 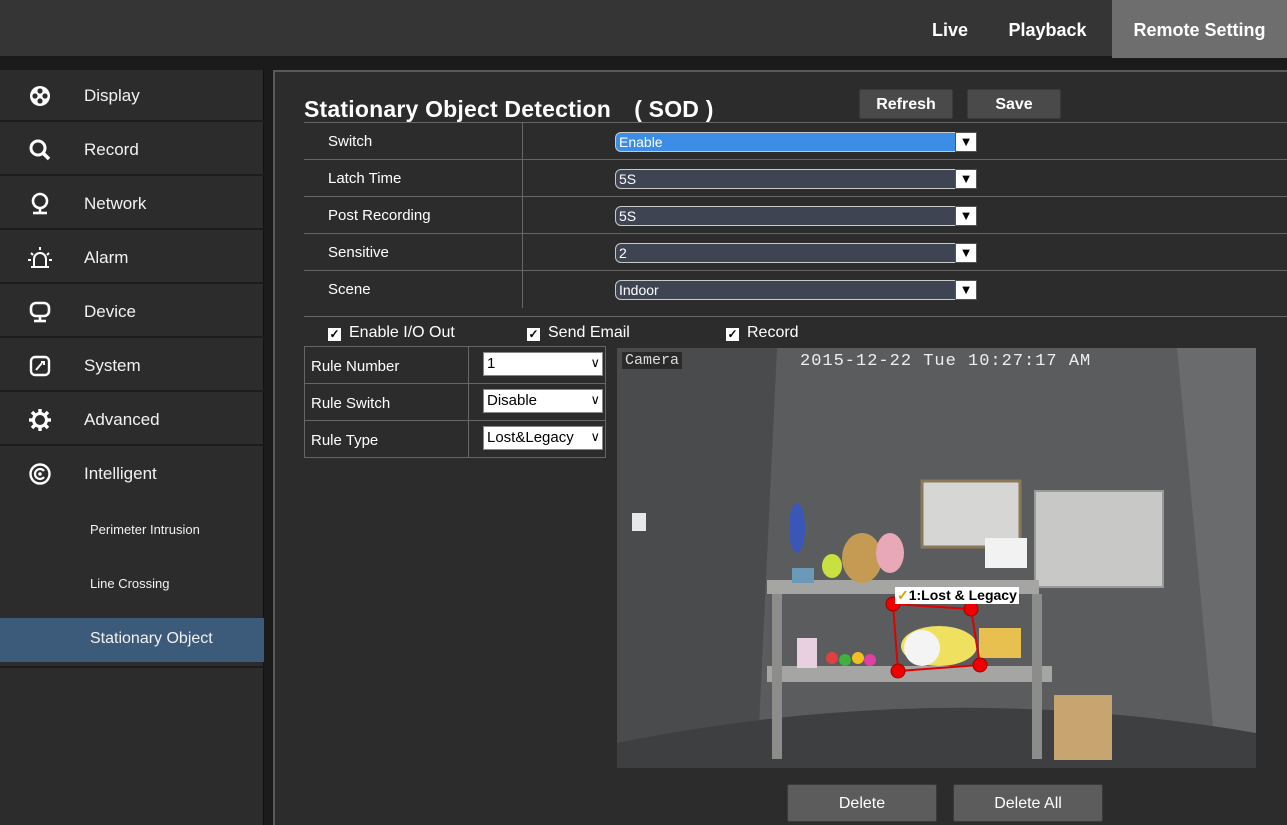 What do you see at coordinates (1047, 29) in the screenshot?
I see `nav-playback: Playback` at bounding box center [1047, 29].